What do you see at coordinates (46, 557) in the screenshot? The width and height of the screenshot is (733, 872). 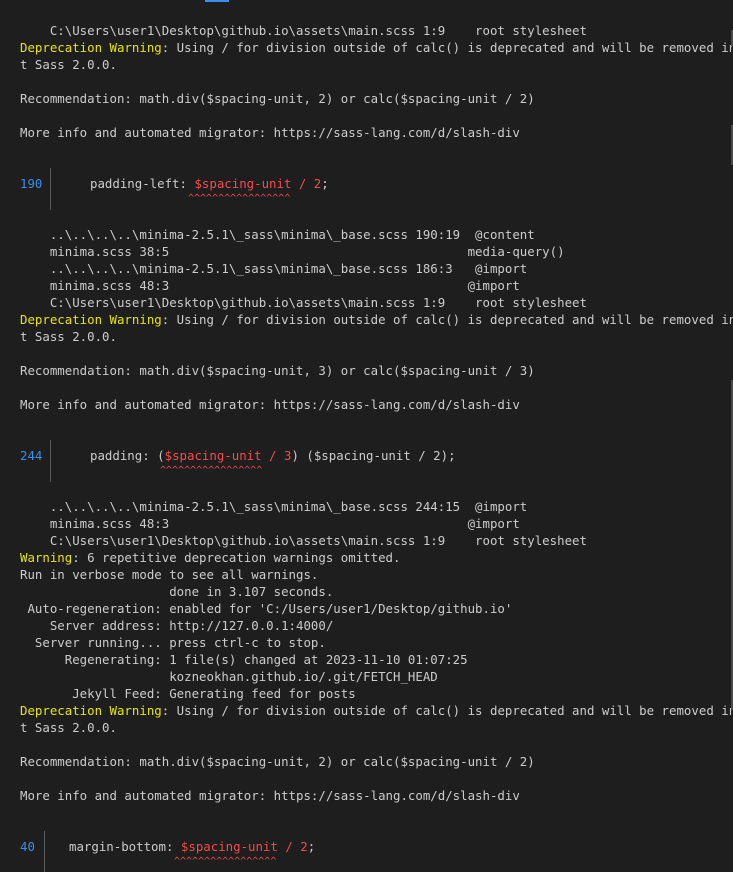 I see `warning-label: Warning` at bounding box center [46, 557].